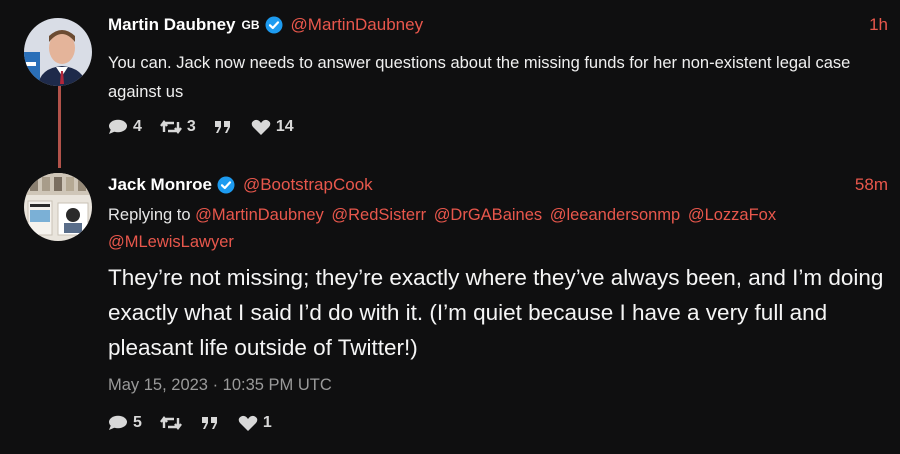 This screenshot has width=900, height=454. I want to click on retweet-count: 3, so click(191, 126).